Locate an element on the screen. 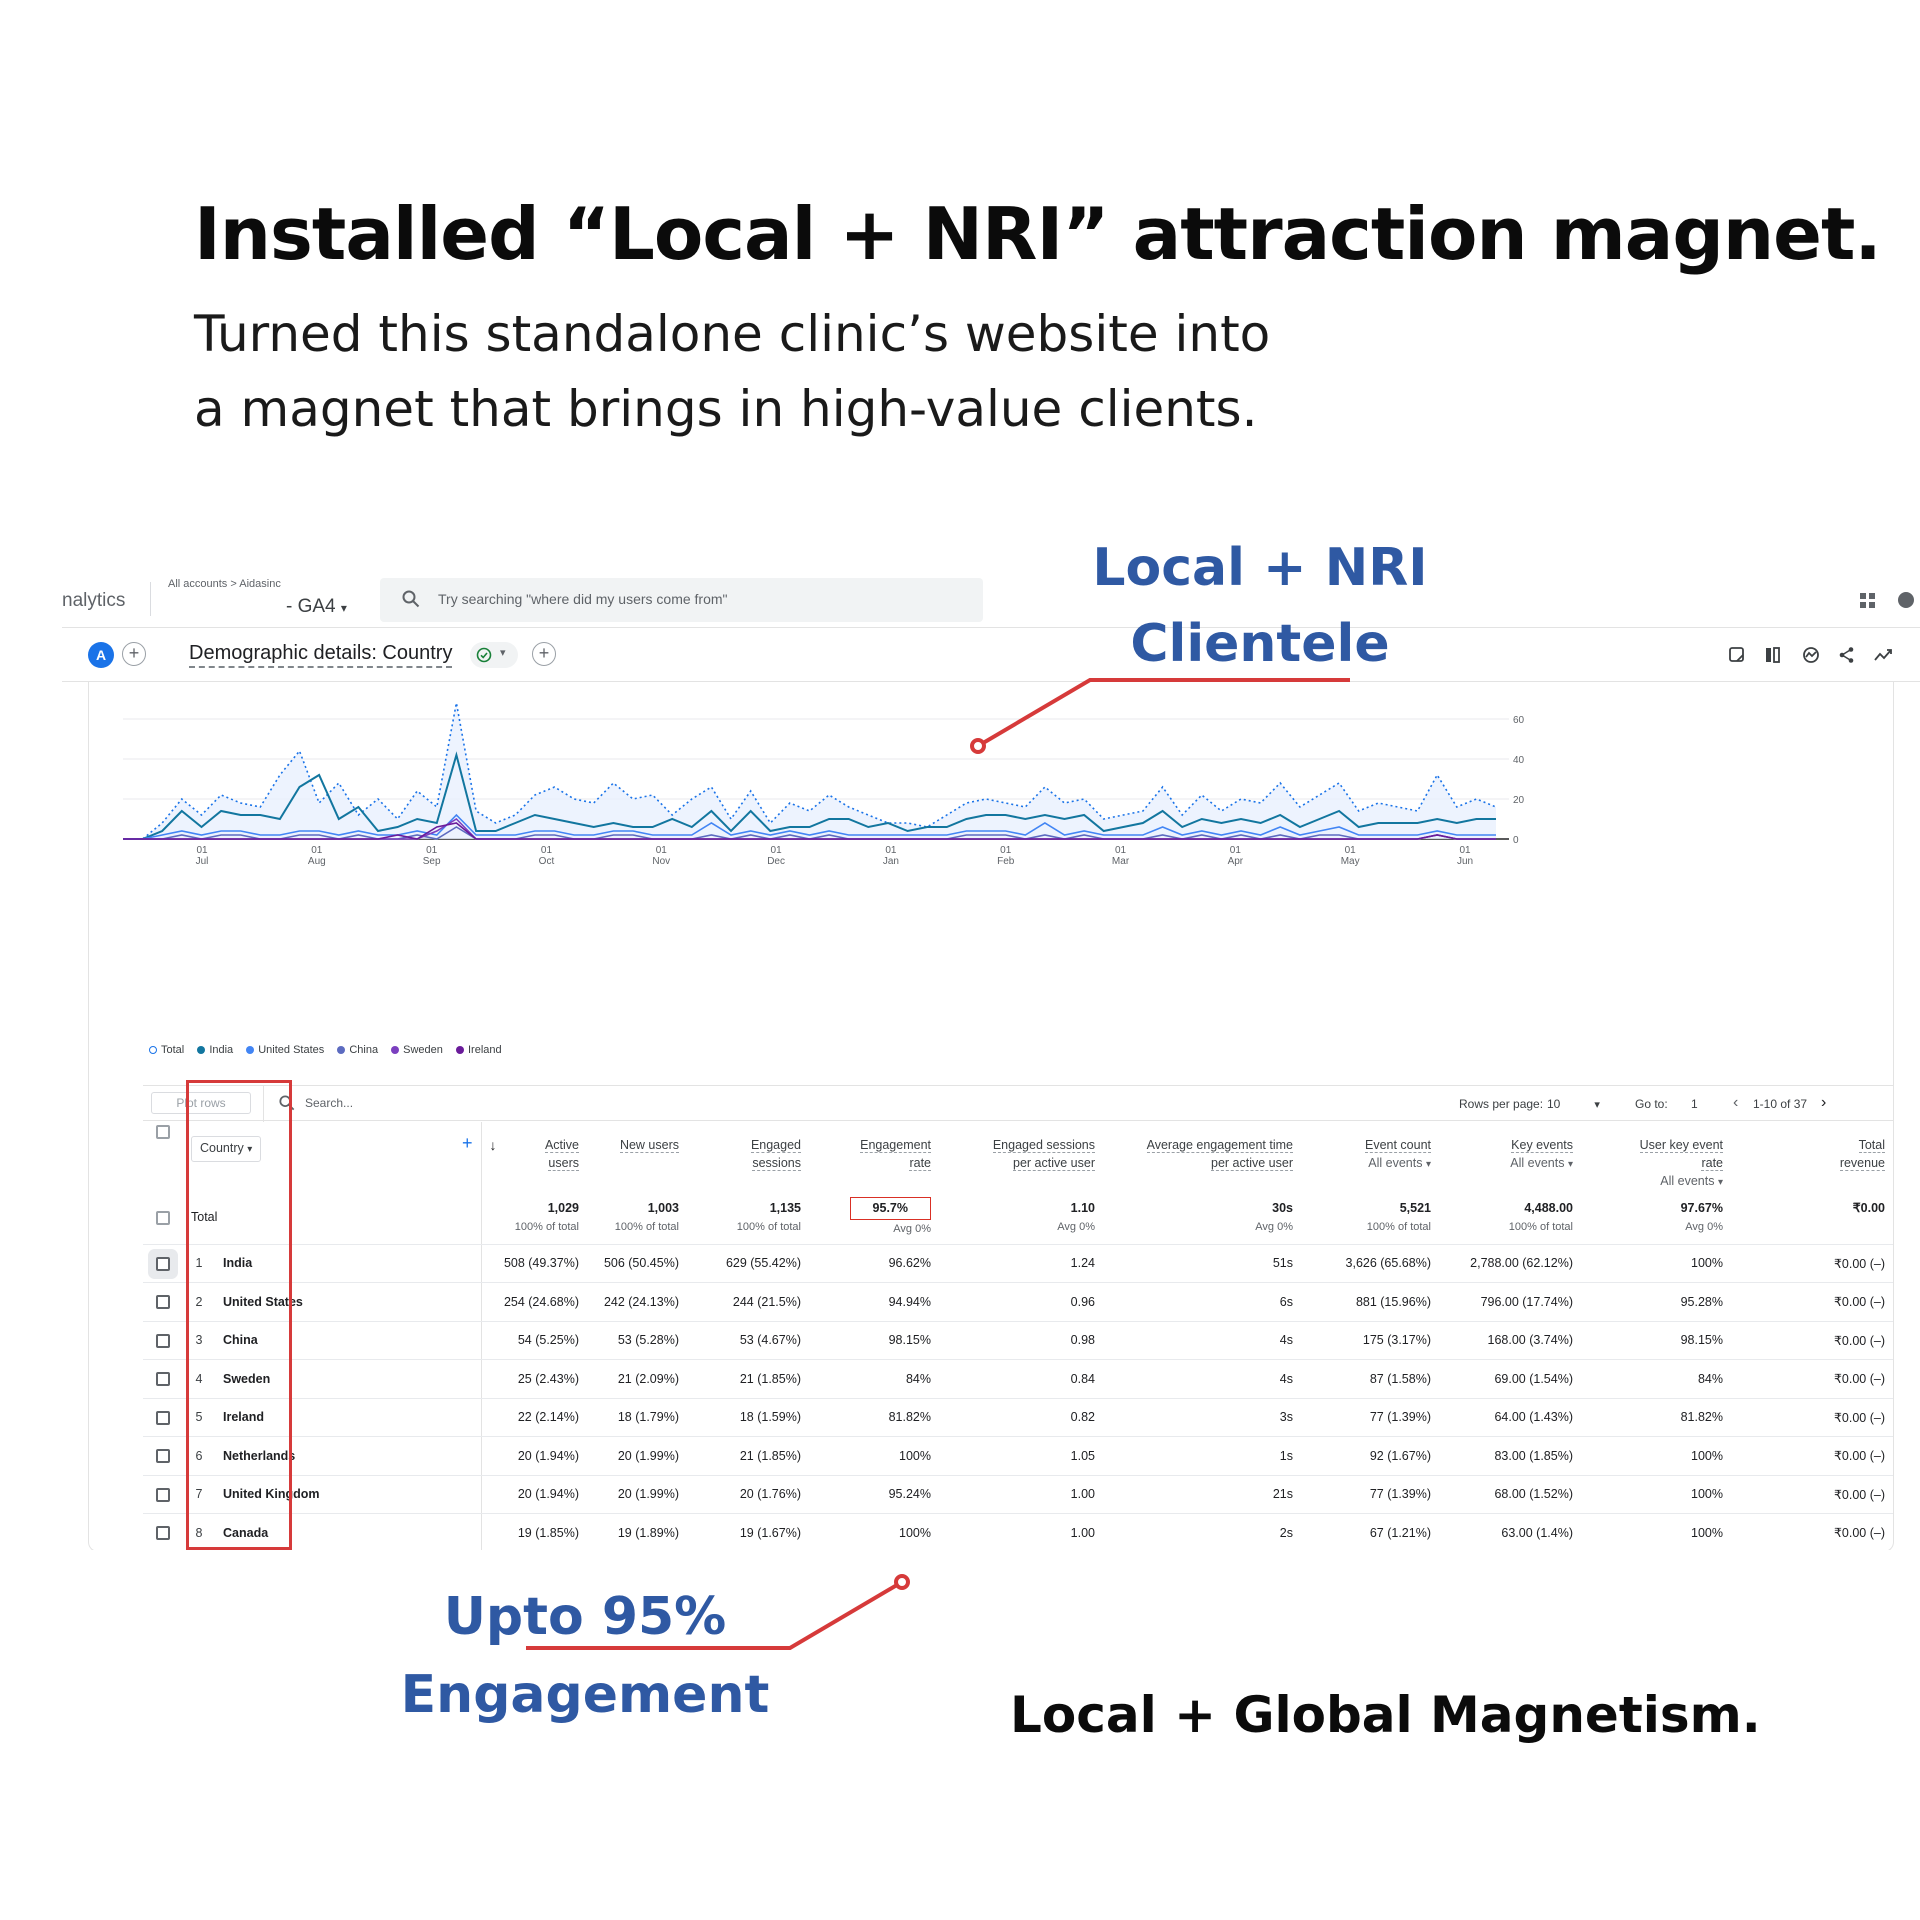 The image size is (1920, 1920). nri-pointer-dot is located at coordinates (978, 746).